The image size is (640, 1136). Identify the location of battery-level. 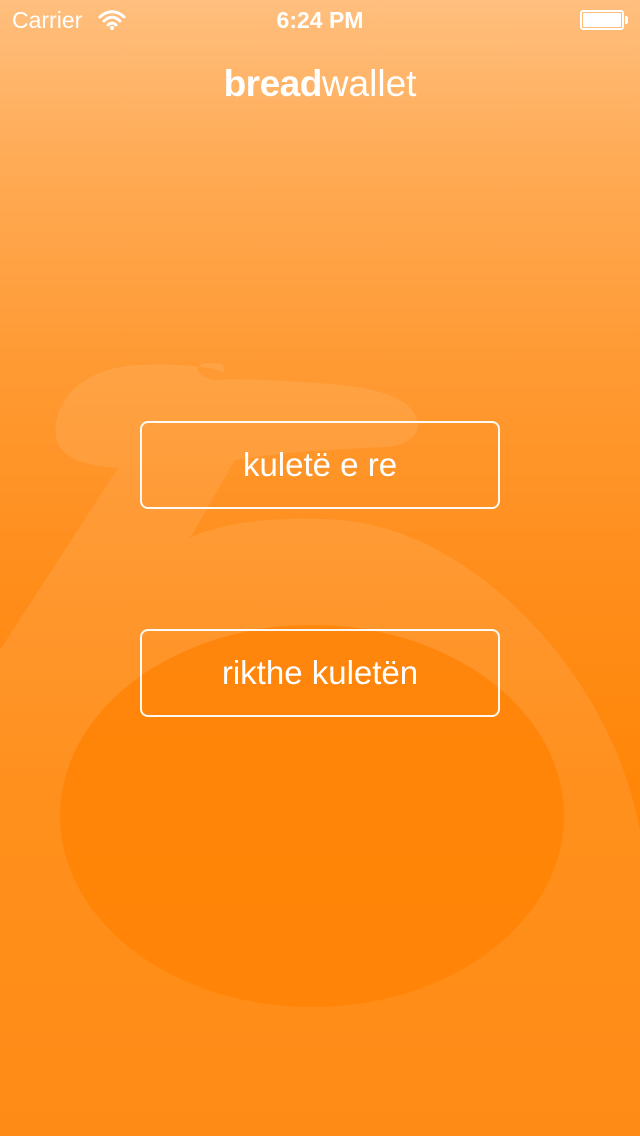
(602, 20).